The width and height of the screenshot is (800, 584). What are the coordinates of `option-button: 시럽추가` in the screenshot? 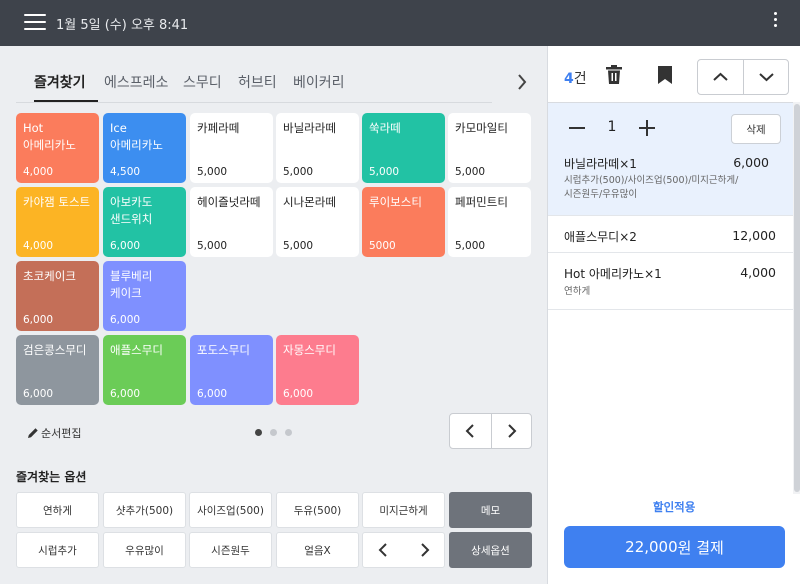 It's located at (57, 550).